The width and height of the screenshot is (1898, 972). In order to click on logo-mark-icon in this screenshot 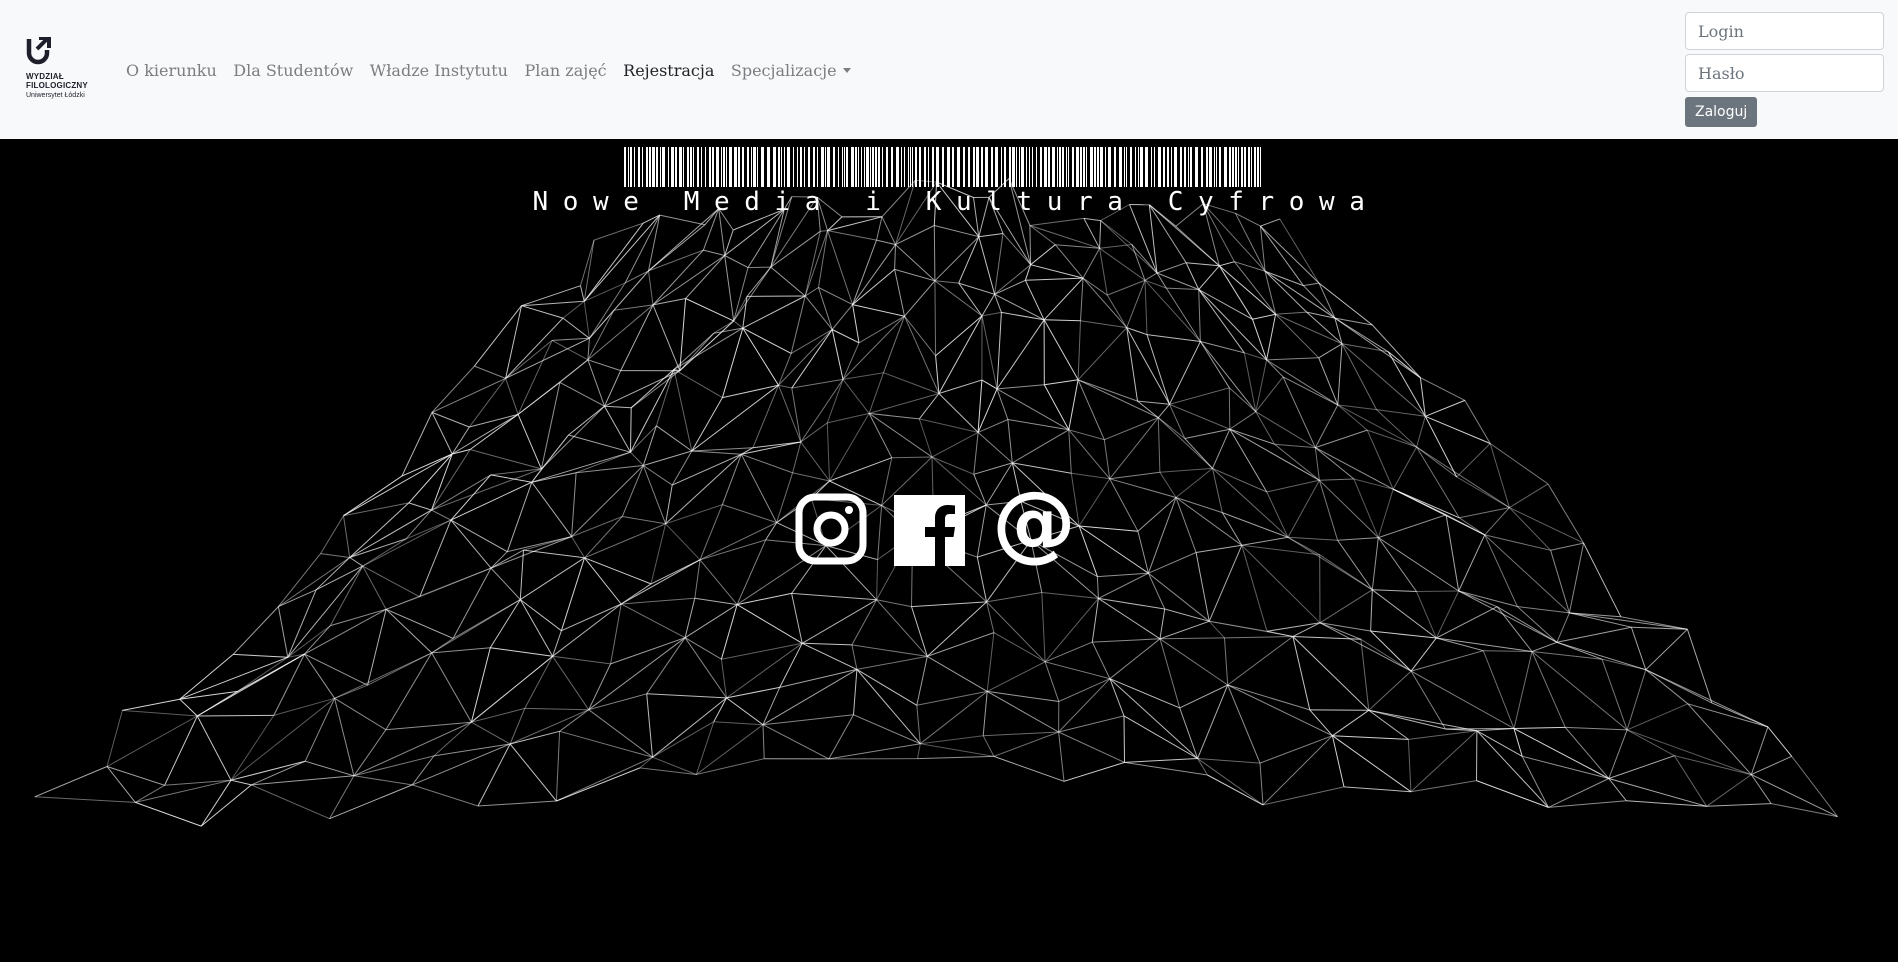, I will do `click(38, 51)`.